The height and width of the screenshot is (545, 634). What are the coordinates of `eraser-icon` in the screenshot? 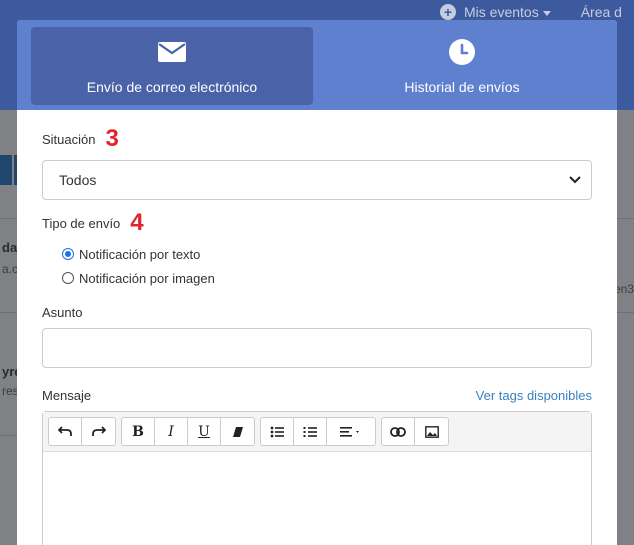 It's located at (237, 432).